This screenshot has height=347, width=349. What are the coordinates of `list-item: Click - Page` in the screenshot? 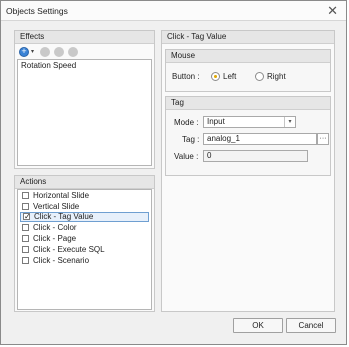 It's located at (84, 239).